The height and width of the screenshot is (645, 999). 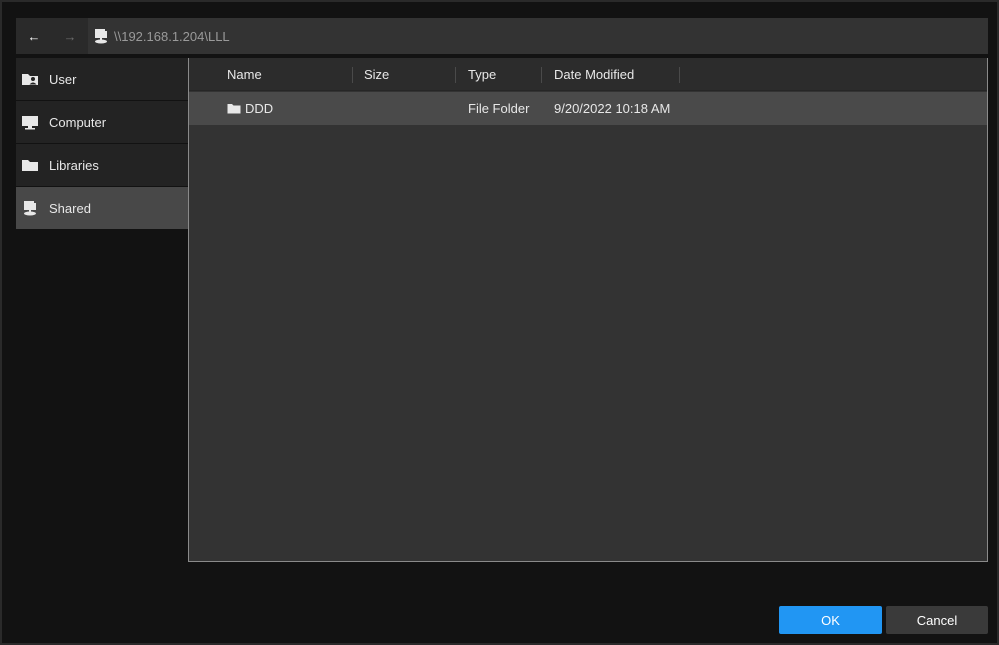 I want to click on sidebar-item-libraries: Libraries, so click(x=102, y=165).